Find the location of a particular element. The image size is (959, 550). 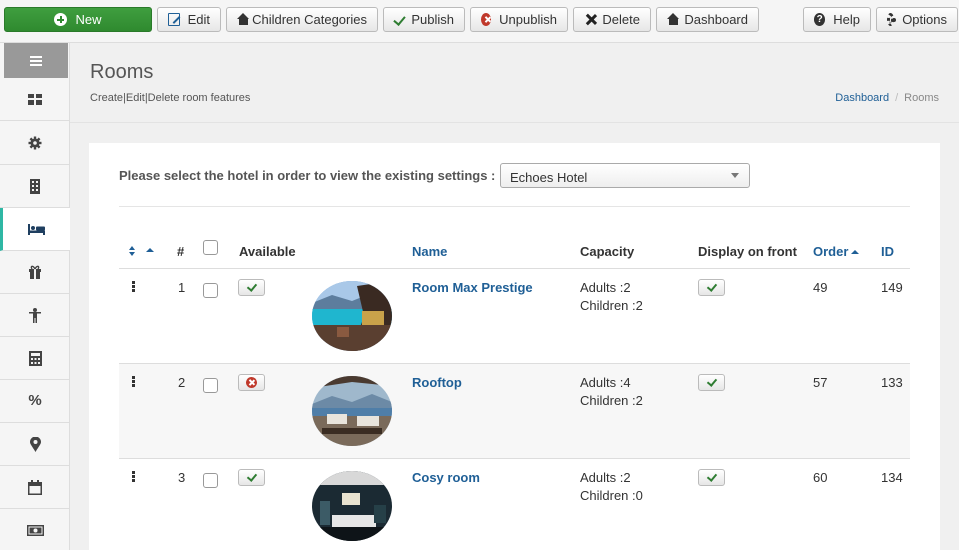

new-button: New is located at coordinates (78, 19).